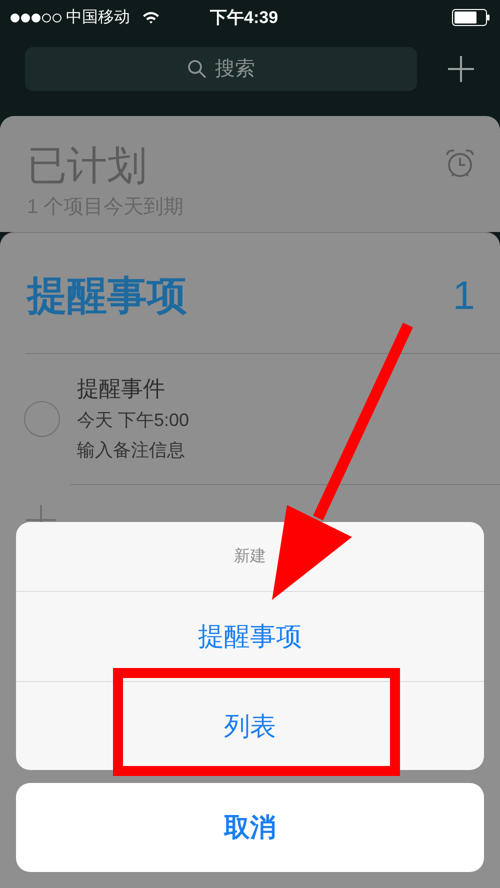  What do you see at coordinates (461, 69) in the screenshot?
I see `add-button` at bounding box center [461, 69].